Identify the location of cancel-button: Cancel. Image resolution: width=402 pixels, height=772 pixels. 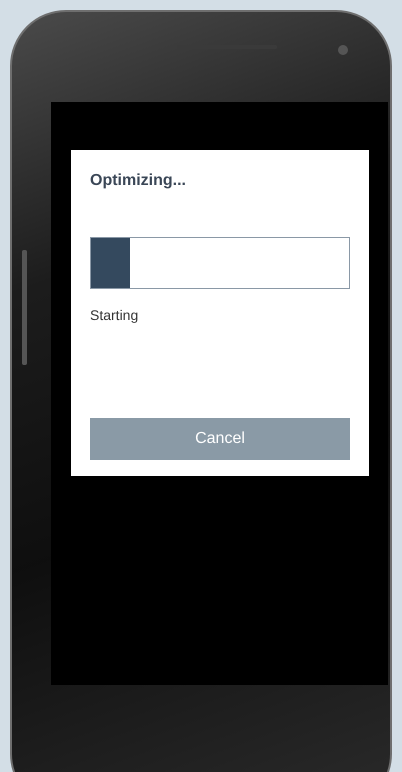
(220, 439).